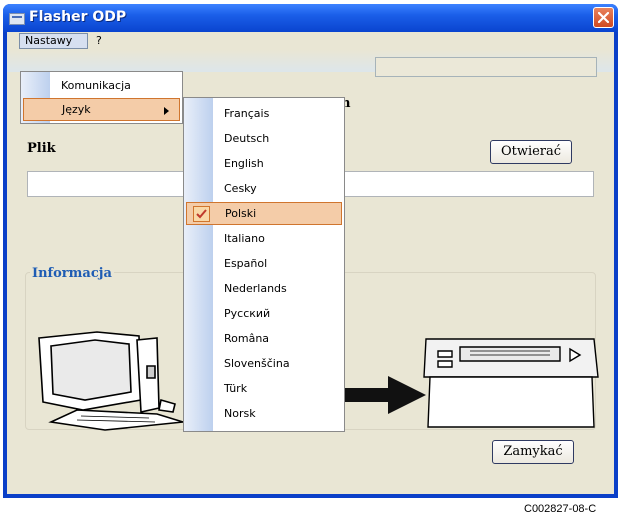 This screenshot has height=523, width=621. I want to click on figure-caption: C002827-08-C, so click(560, 509).